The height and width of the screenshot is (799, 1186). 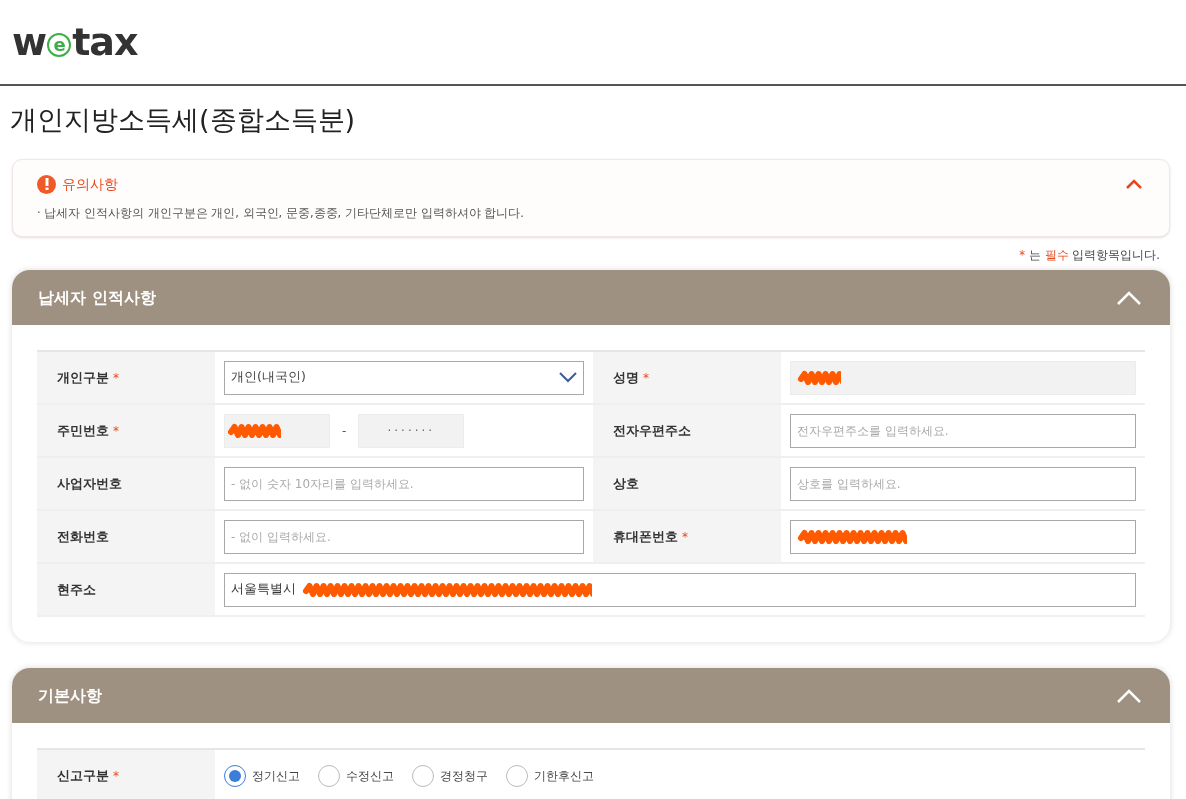 I want to click on section-title: 납세자 인적사항, so click(x=97, y=297).